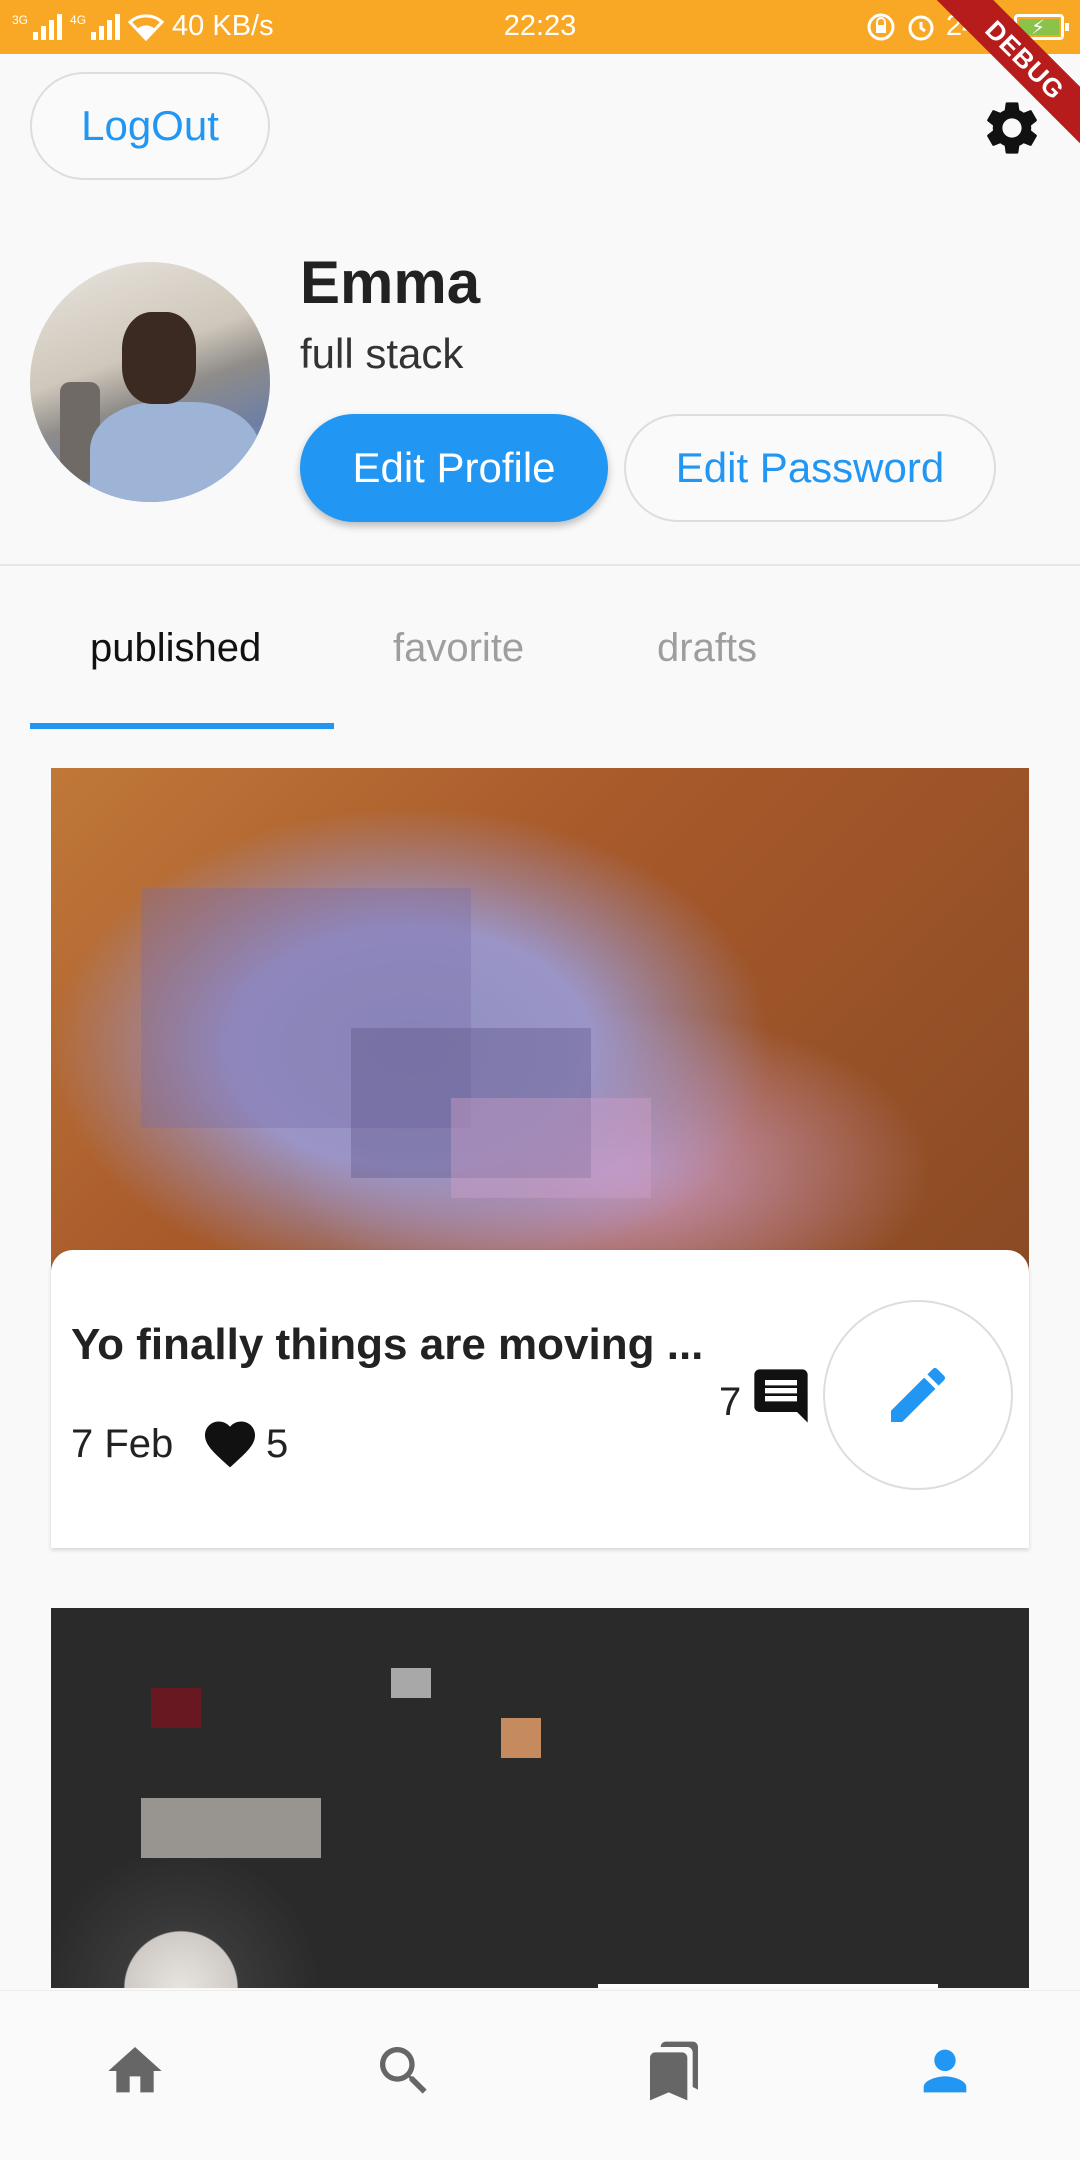 The width and height of the screenshot is (1080, 2160). What do you see at coordinates (921, 27) in the screenshot?
I see `alarm-icon` at bounding box center [921, 27].